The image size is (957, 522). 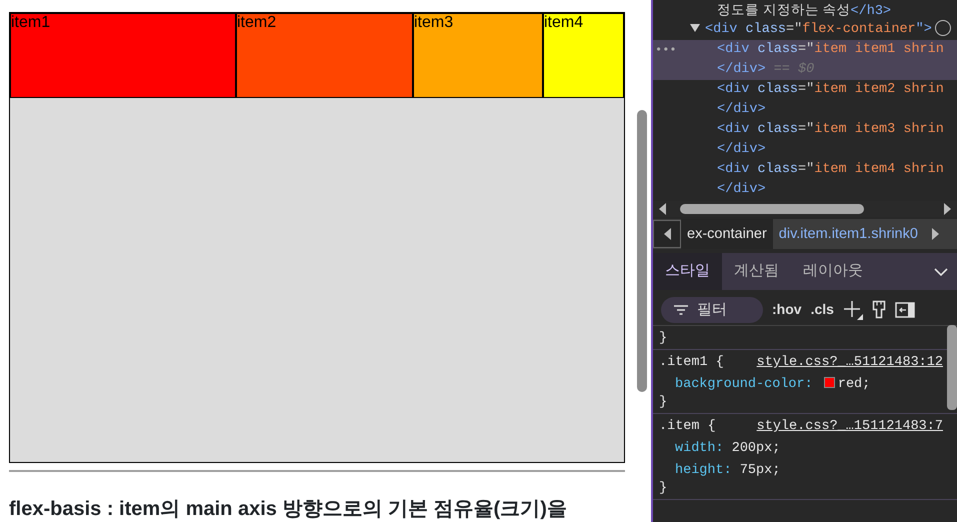 What do you see at coordinates (830, 49) in the screenshot?
I see `dom-code-line: <div class="item item1 shrin` at bounding box center [830, 49].